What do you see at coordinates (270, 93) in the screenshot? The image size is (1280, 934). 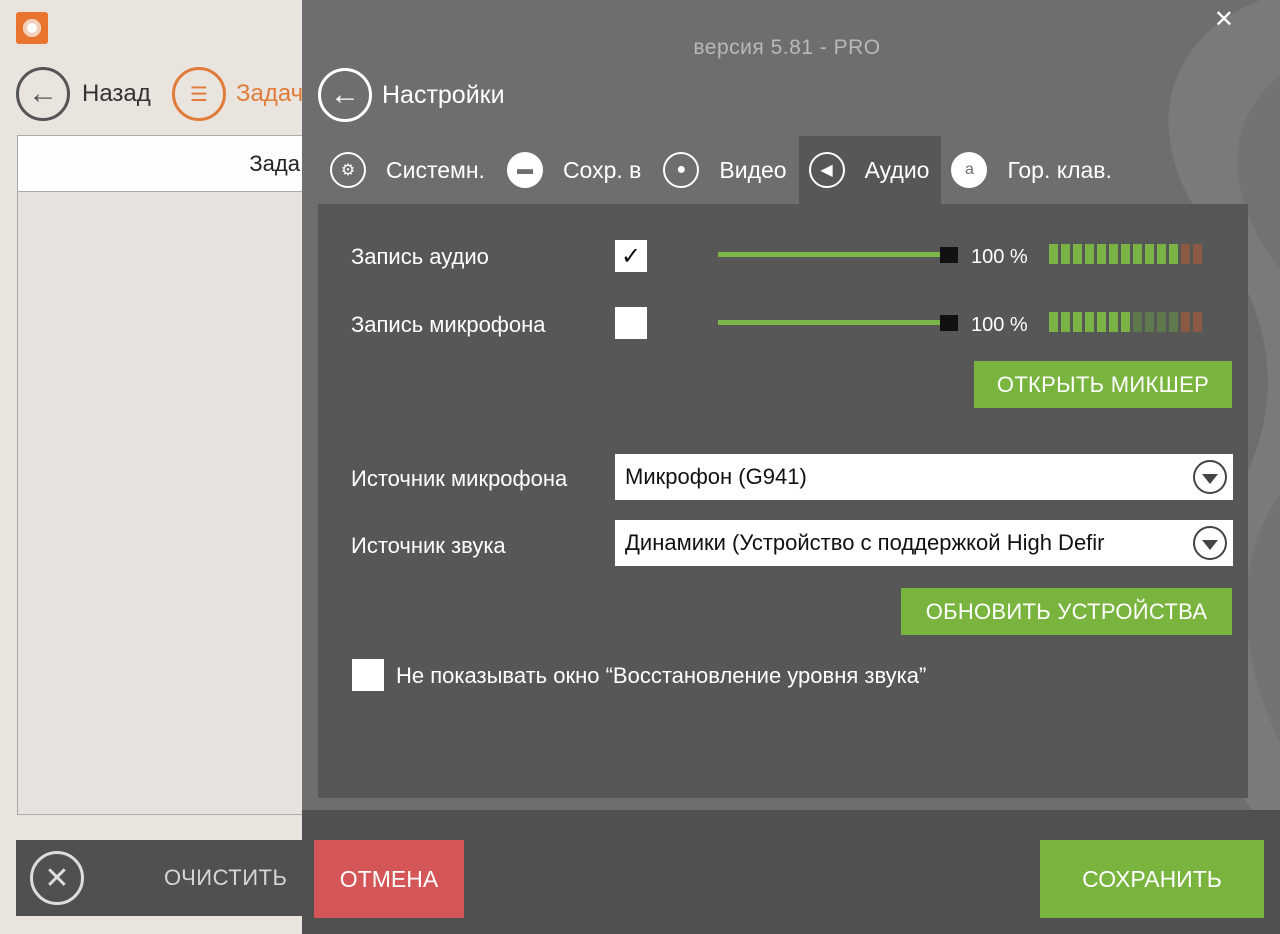 I see `tasks-label: Задач` at bounding box center [270, 93].